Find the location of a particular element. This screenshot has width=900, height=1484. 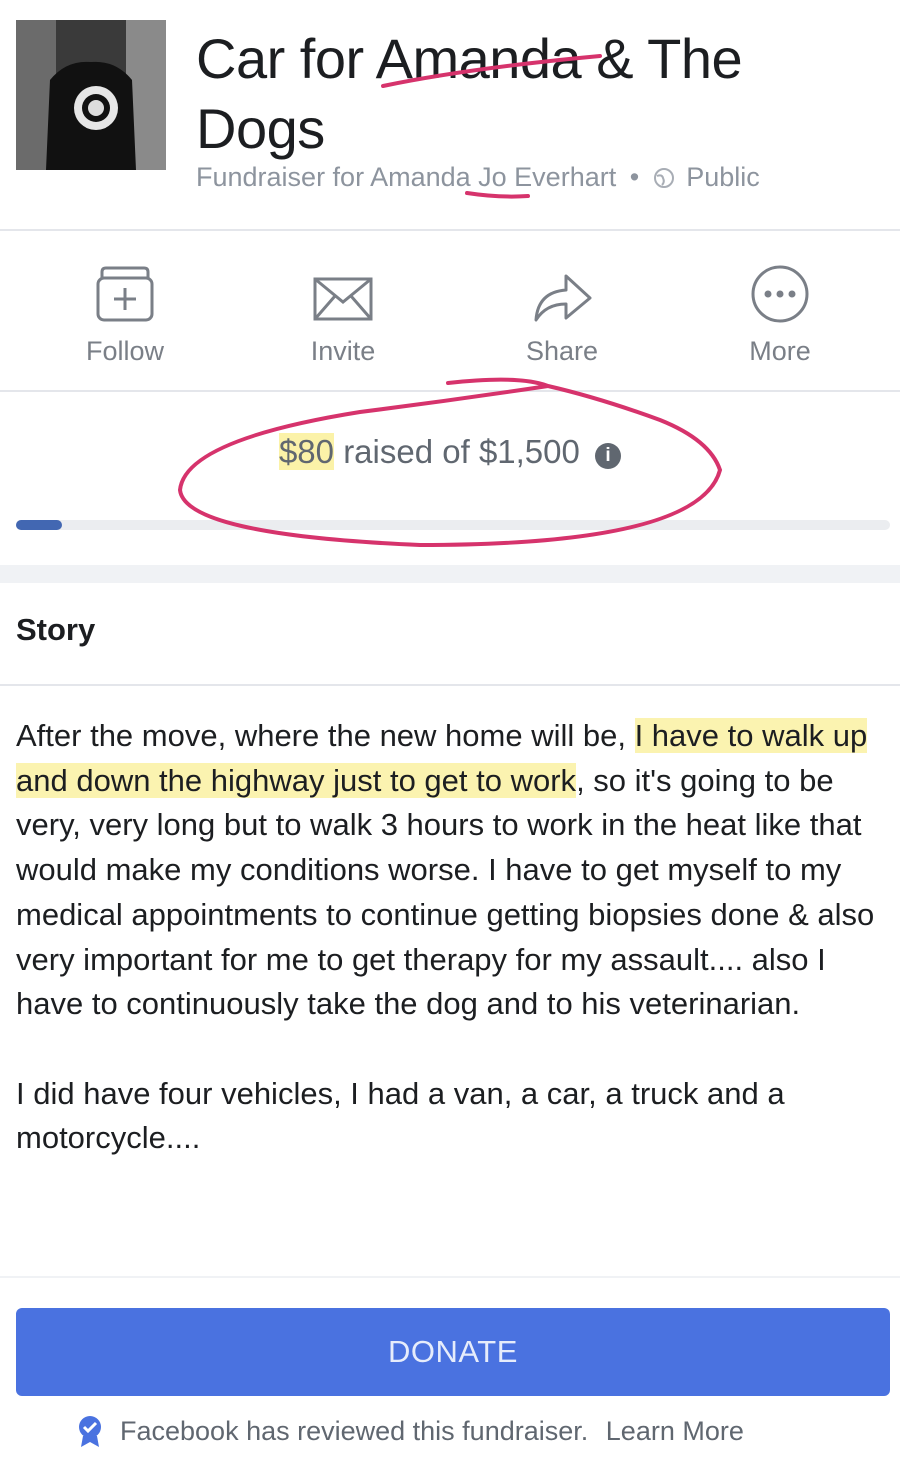

share-button: Share is located at coordinates (562, 313).